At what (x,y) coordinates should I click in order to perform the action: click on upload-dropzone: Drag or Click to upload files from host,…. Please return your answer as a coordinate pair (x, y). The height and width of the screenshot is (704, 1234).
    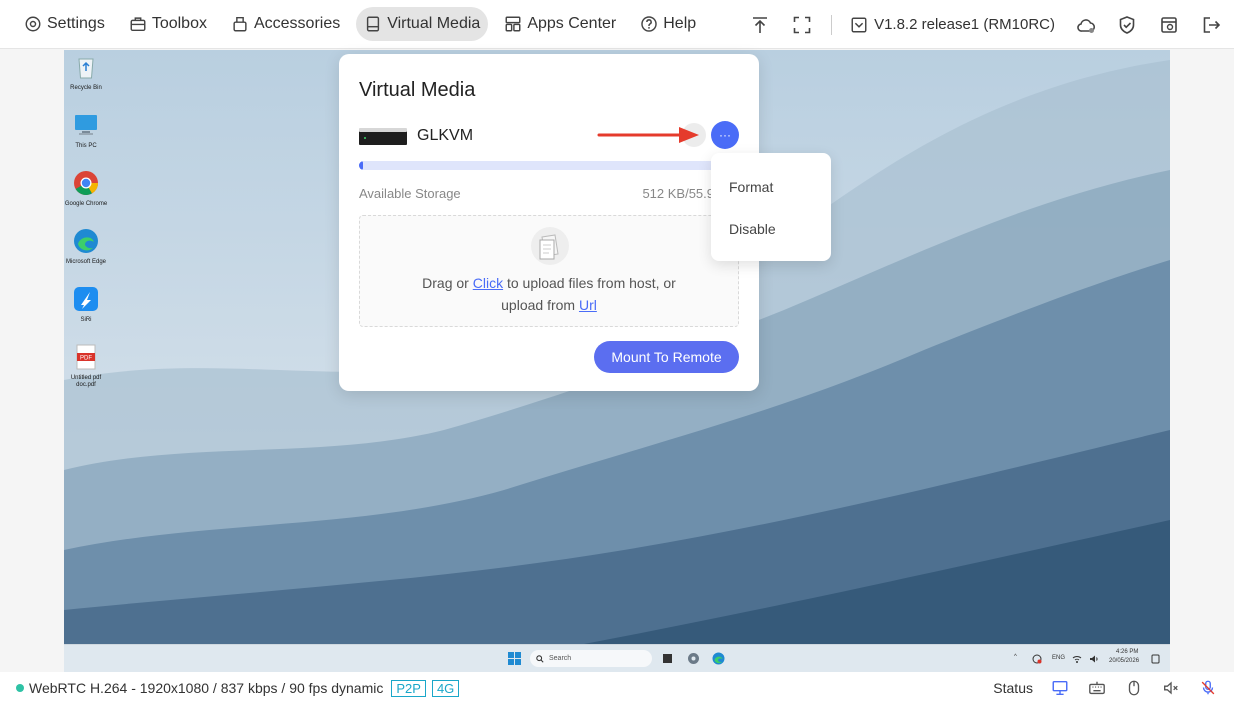
    Looking at the image, I should click on (549, 271).